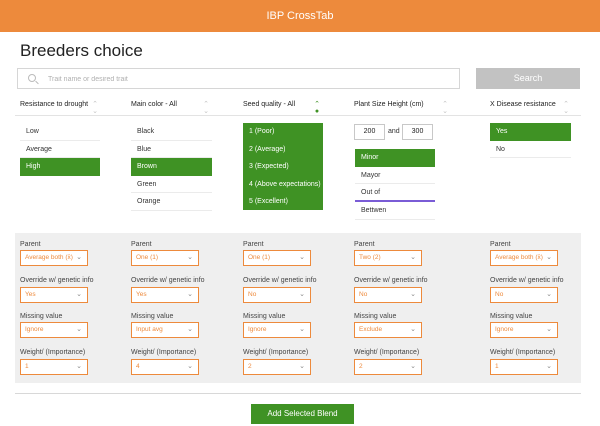 Image resolution: width=600 pixels, height=426 pixels. What do you see at coordinates (388, 258) in the screenshot?
I see `parent-select: Two (2) ⌄` at bounding box center [388, 258].